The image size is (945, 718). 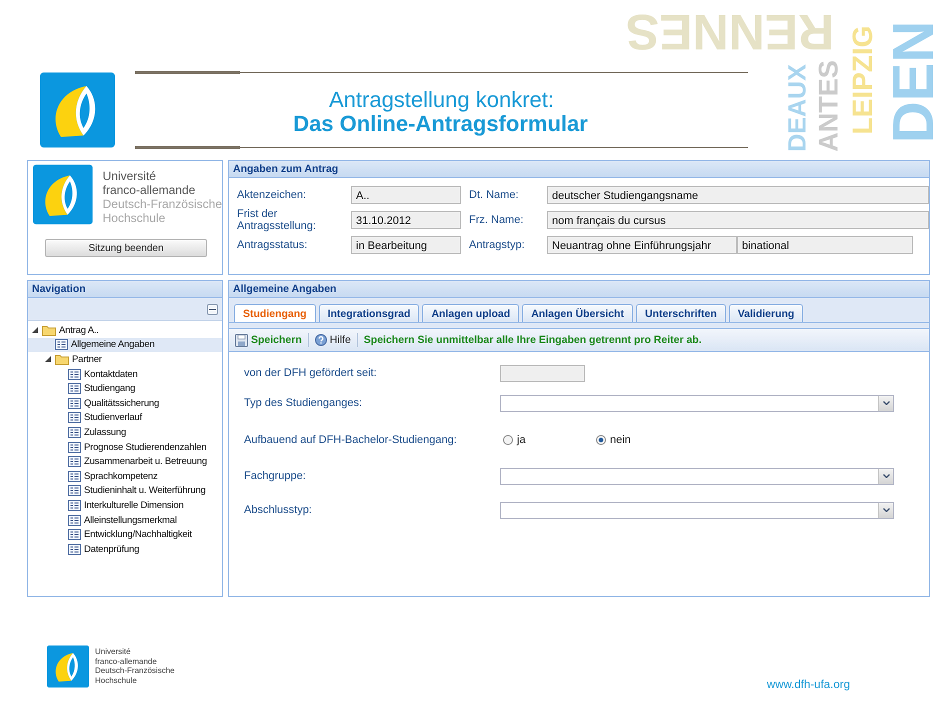 What do you see at coordinates (406, 245) in the screenshot?
I see `readonly-field: in Bearbeitung` at bounding box center [406, 245].